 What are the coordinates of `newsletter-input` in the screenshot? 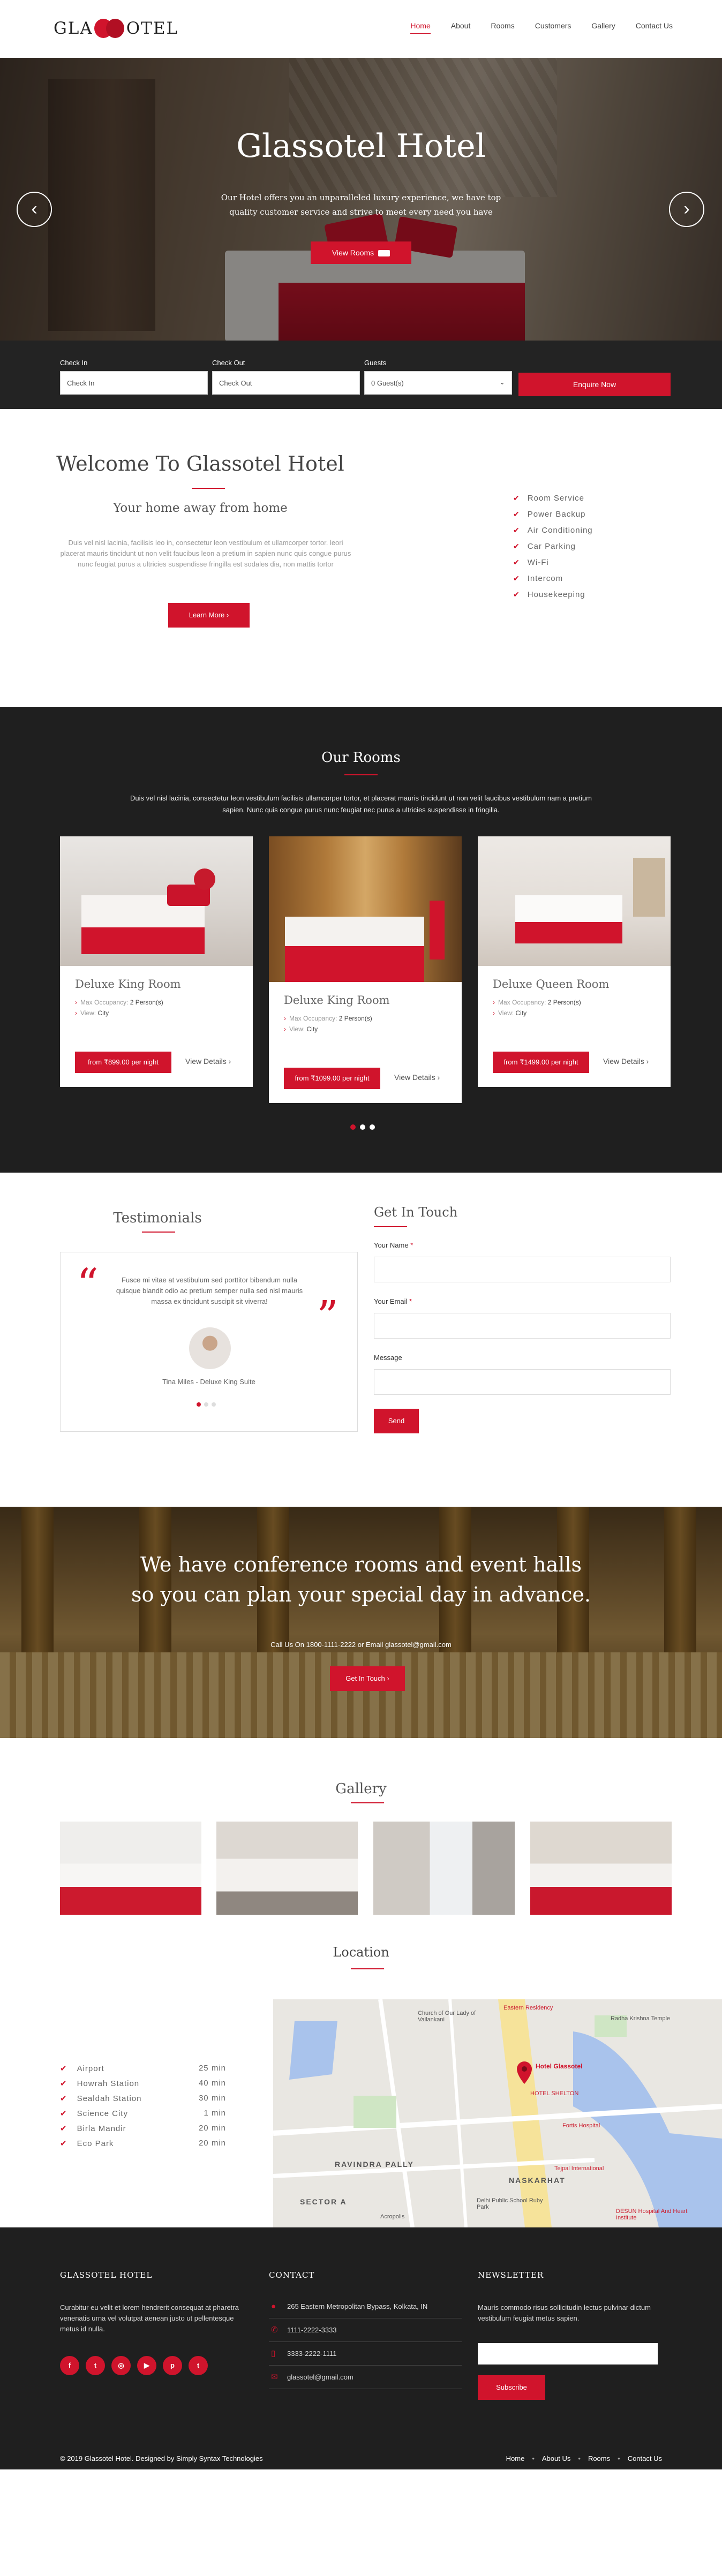 It's located at (568, 2354).